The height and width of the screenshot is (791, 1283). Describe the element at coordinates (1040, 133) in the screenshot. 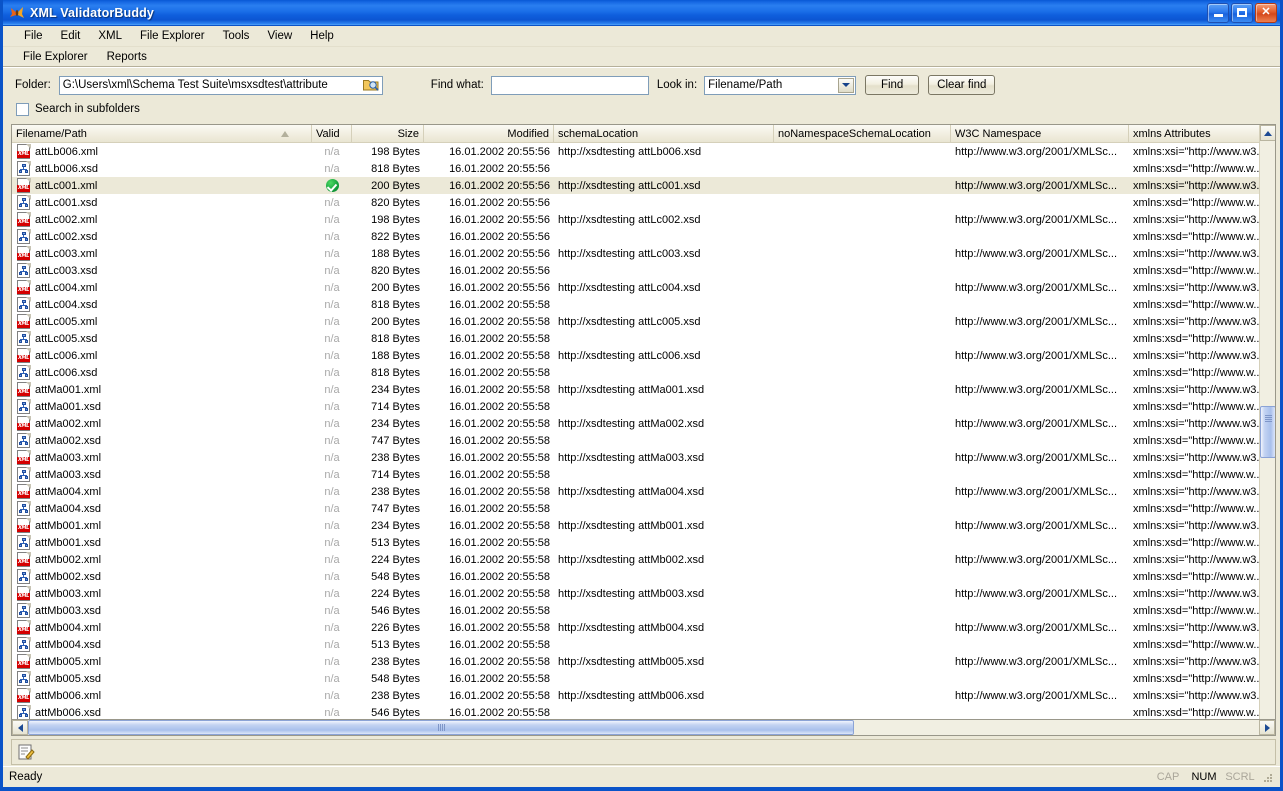

I see `column-header-w3cNamespace: W3C Namespace` at that location.